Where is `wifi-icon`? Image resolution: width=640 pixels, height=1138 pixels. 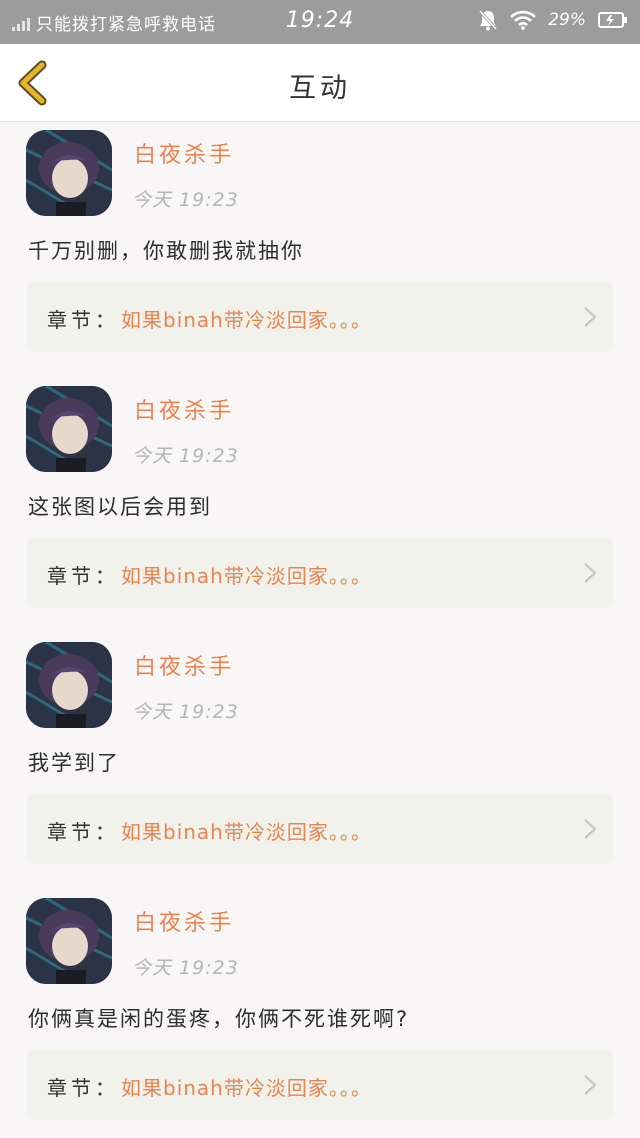 wifi-icon is located at coordinates (523, 20).